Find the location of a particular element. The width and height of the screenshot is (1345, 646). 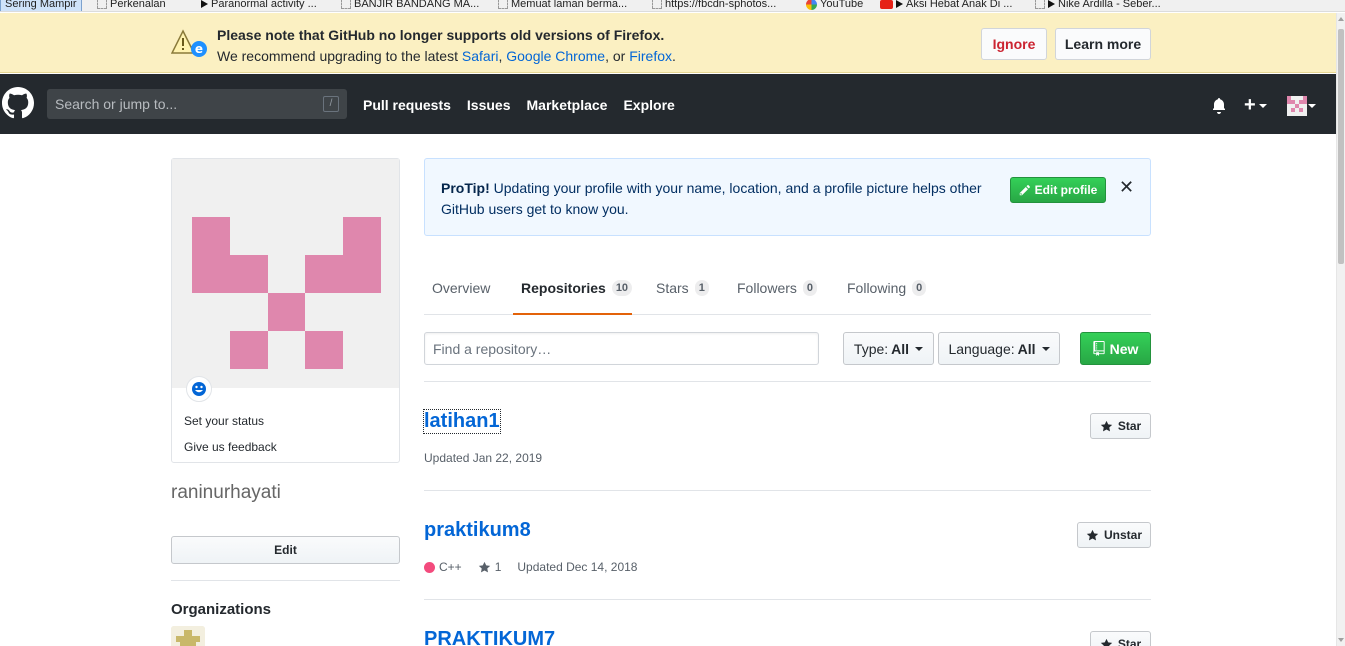

safari-link: Safari is located at coordinates (480, 56).